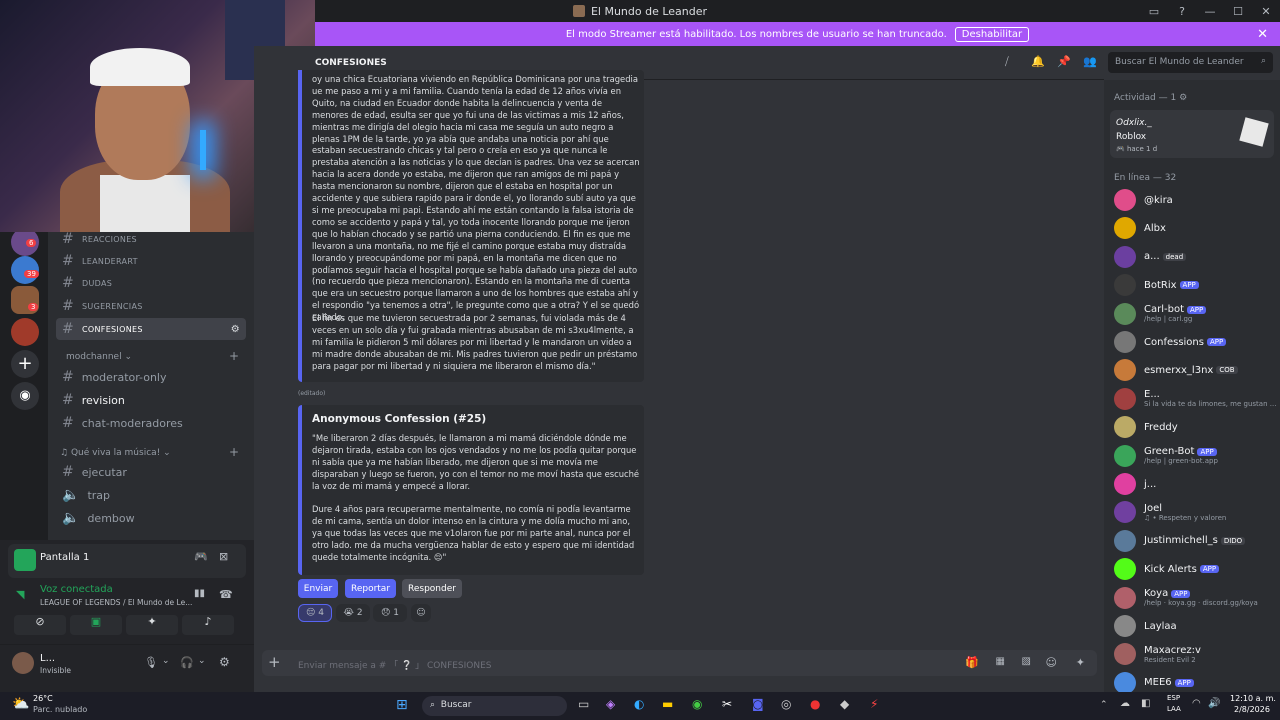 The height and width of the screenshot is (720, 1280). Describe the element at coordinates (201, 556) in the screenshot. I see `gamepad-icon: 🎮` at that location.